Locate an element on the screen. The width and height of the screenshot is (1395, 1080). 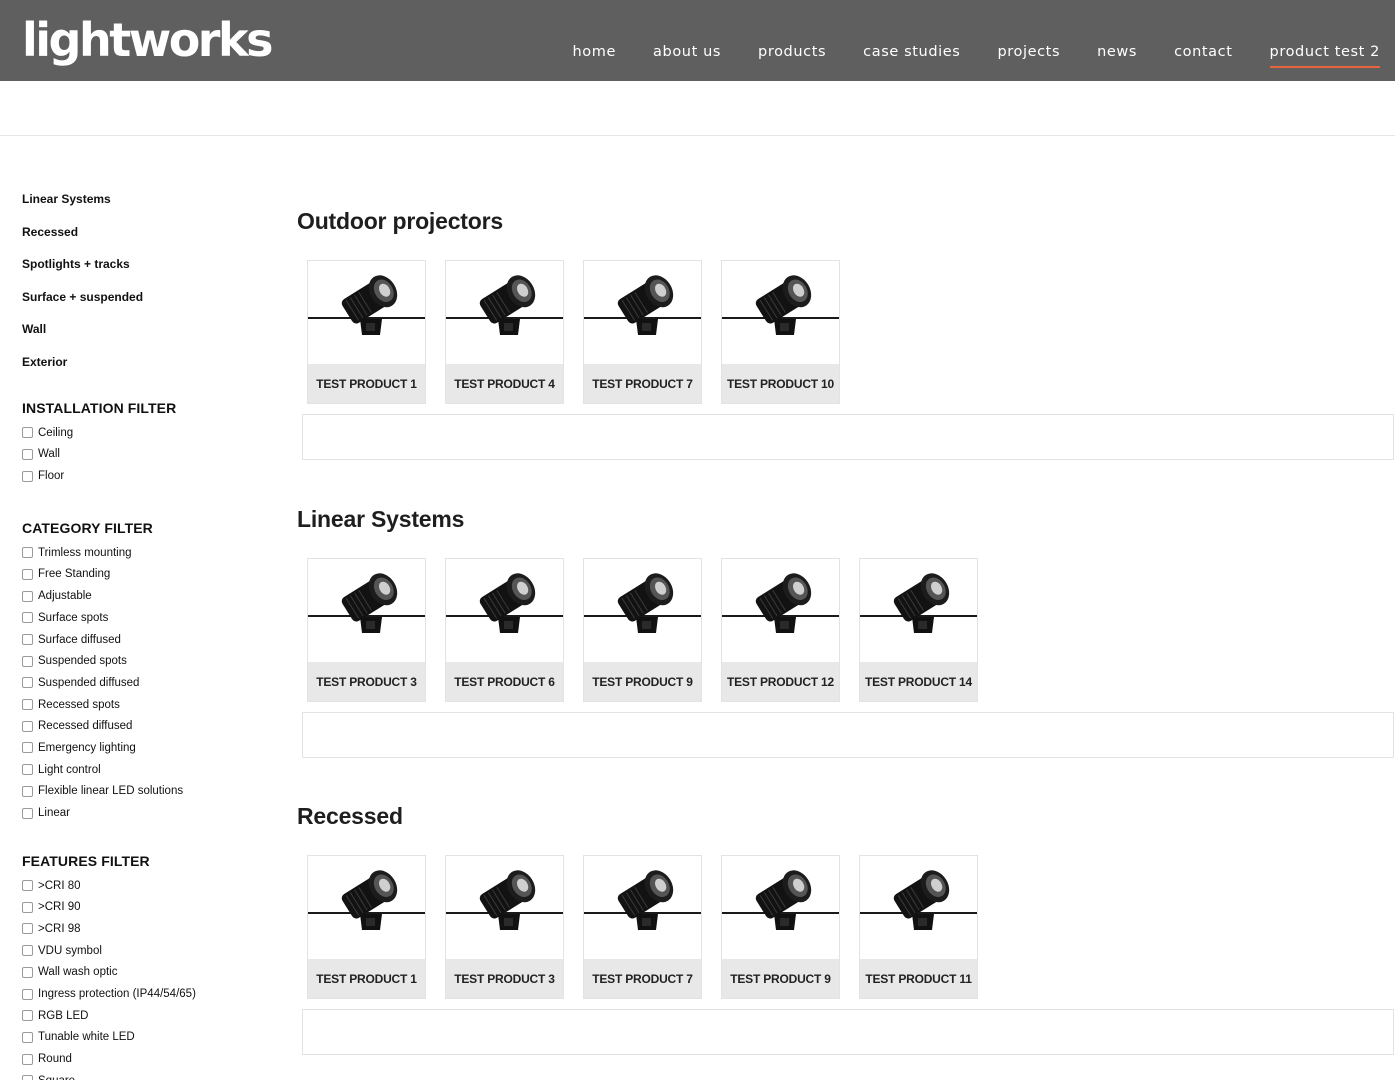
product-card: TEST PRODUCT 11 is located at coordinates (918, 927).